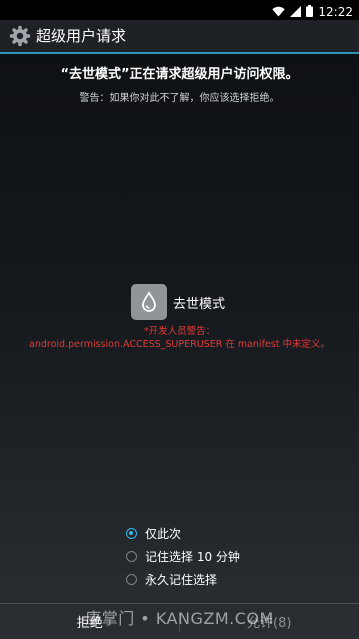 The image size is (359, 639). Describe the element at coordinates (131, 556) in the screenshot. I see `radio-remember-10-minutes` at that location.